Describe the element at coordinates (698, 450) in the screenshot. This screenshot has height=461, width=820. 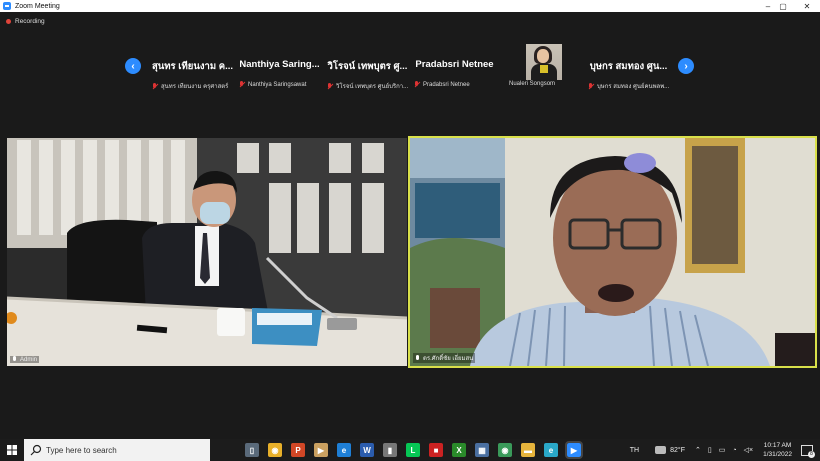
I see `chevron-up-icon: ⌃` at that location.